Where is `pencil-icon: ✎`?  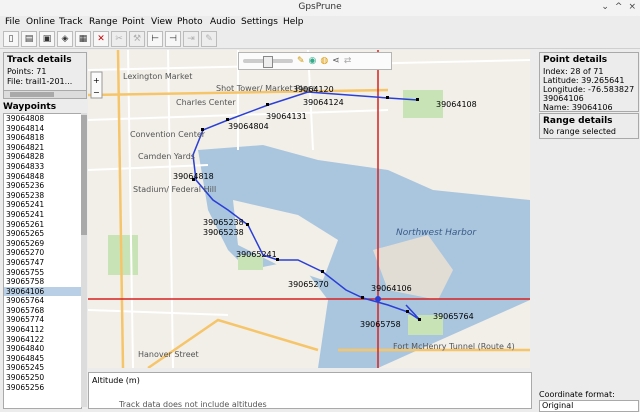 pencil-icon: ✎ is located at coordinates (209, 39).